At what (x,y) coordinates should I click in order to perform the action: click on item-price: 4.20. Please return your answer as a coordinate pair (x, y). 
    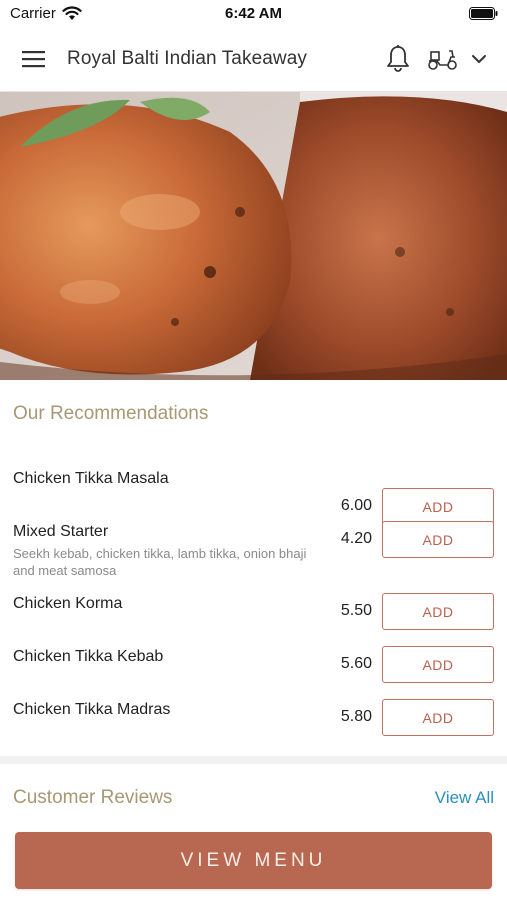
    Looking at the image, I should click on (356, 538).